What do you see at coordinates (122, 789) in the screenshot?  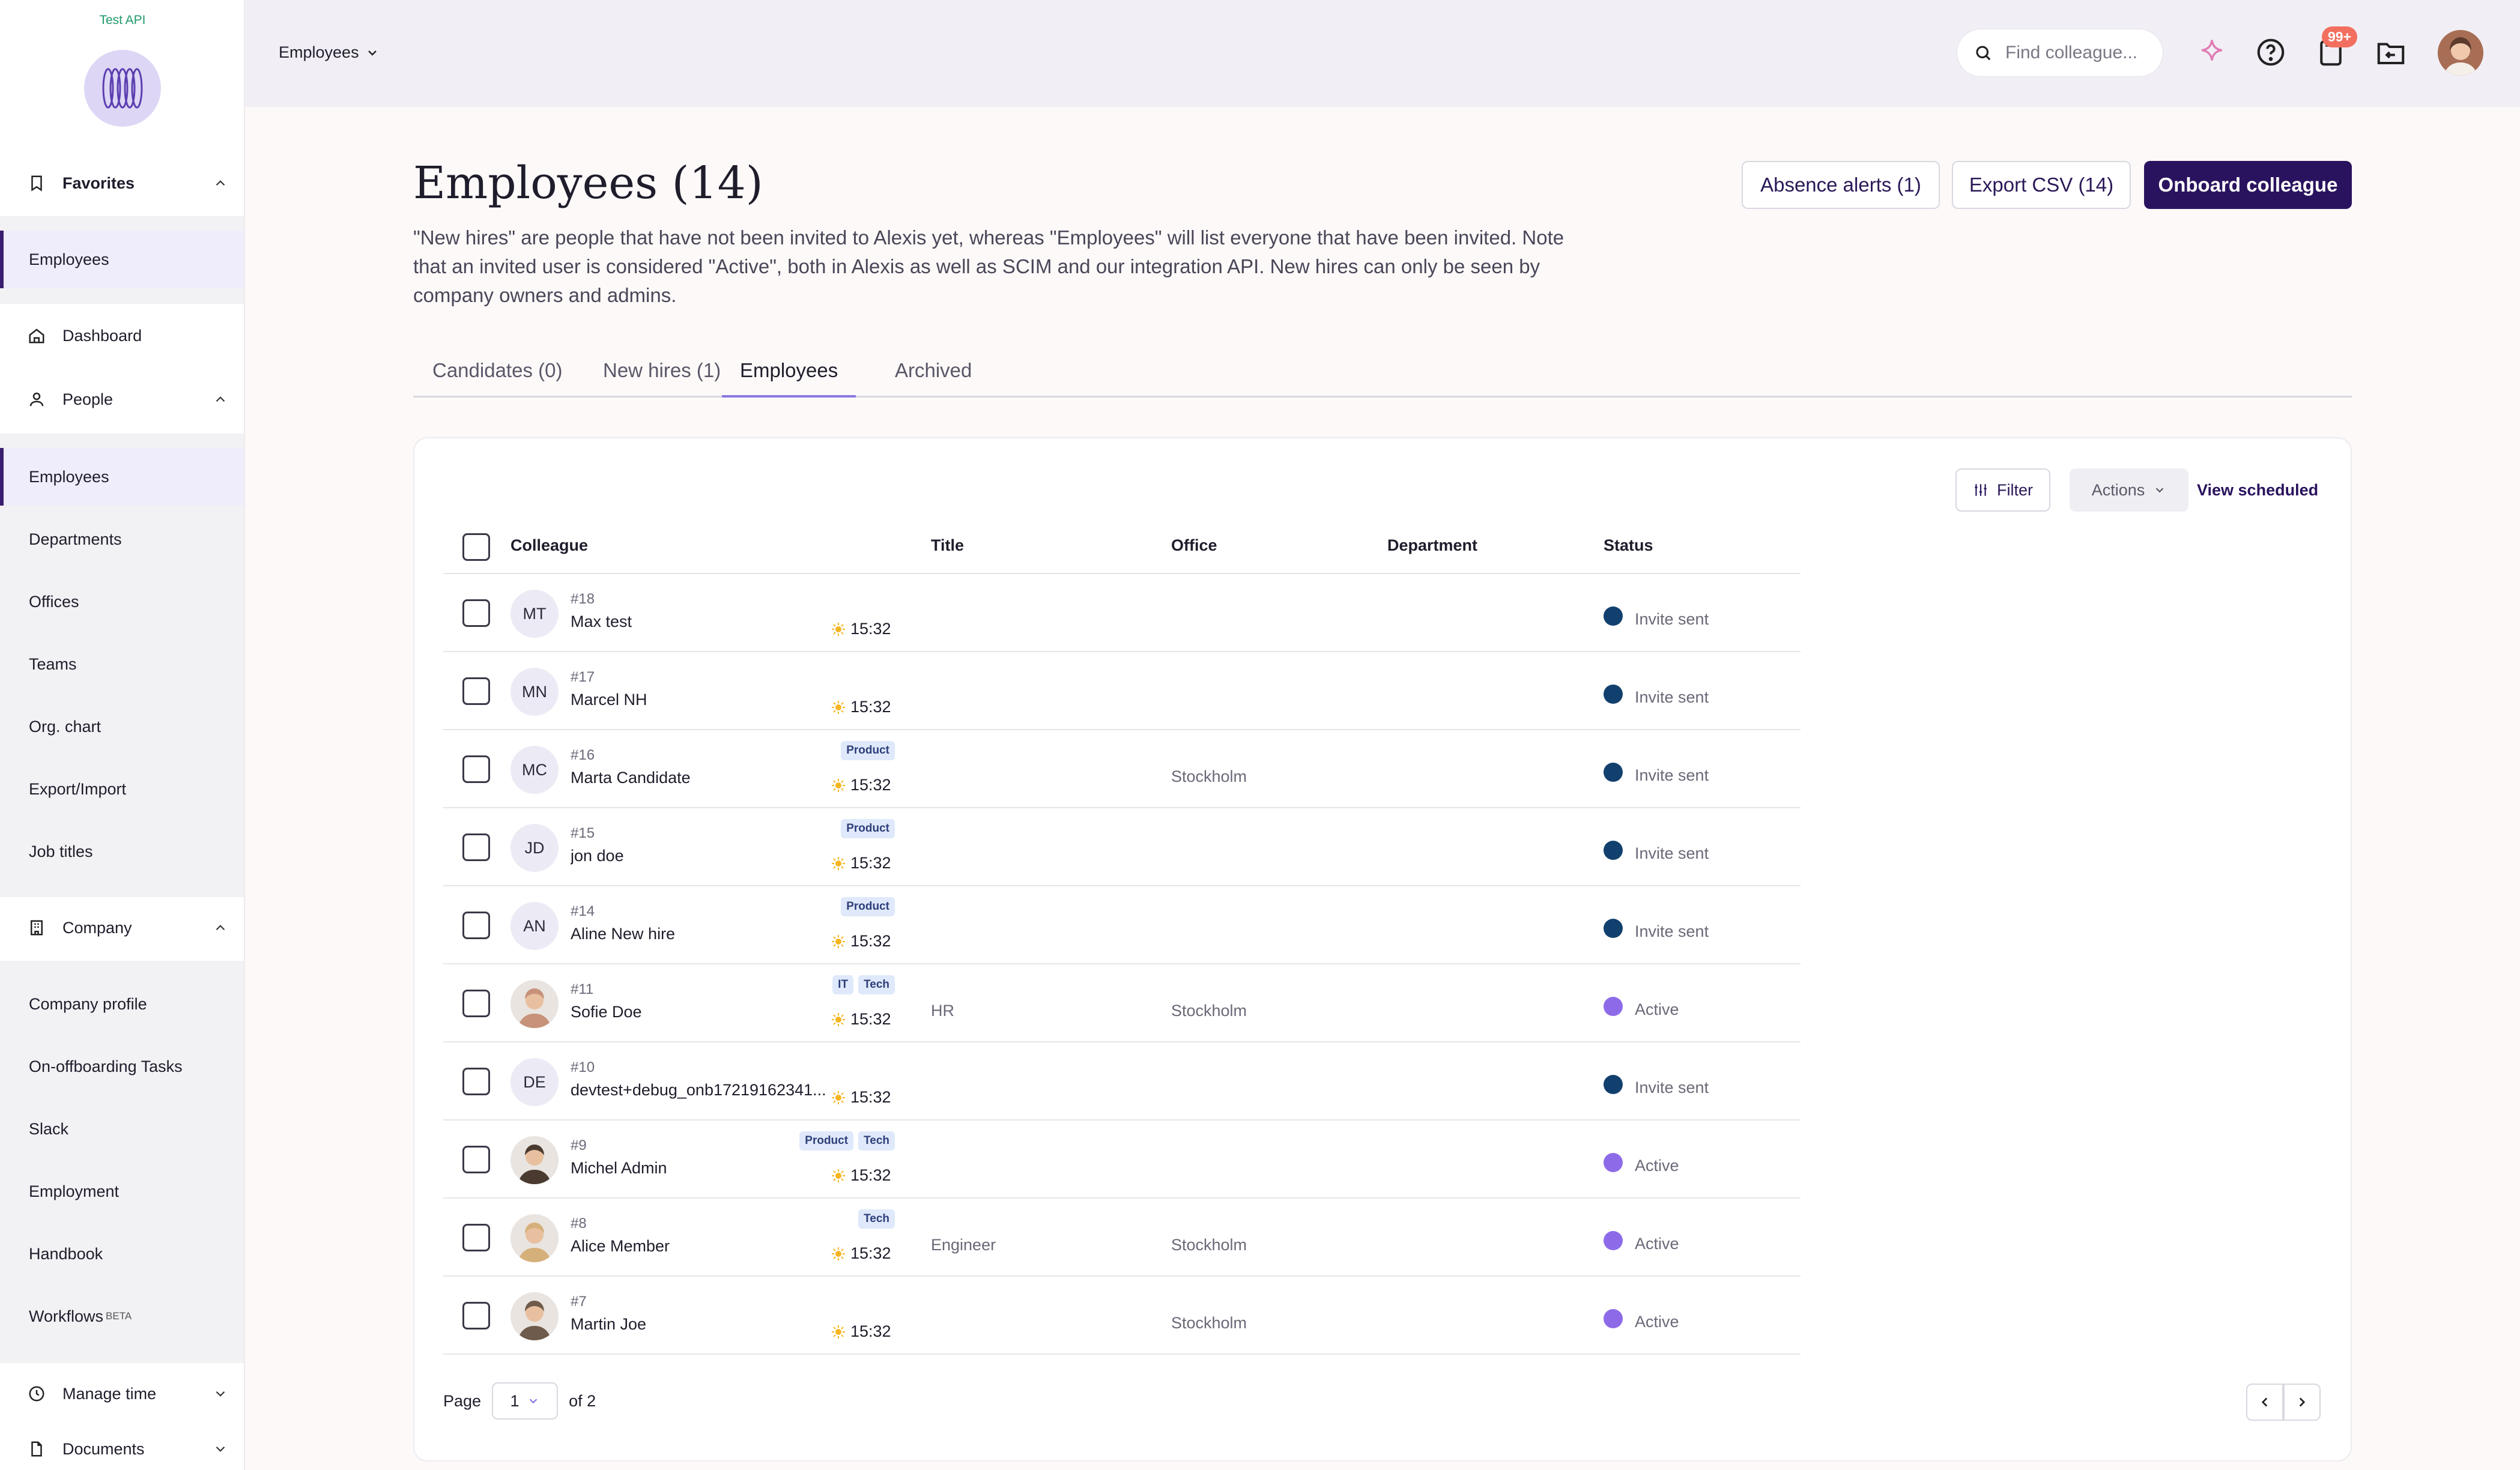 I see `sidebar-item-export-import: Export/Import` at bounding box center [122, 789].